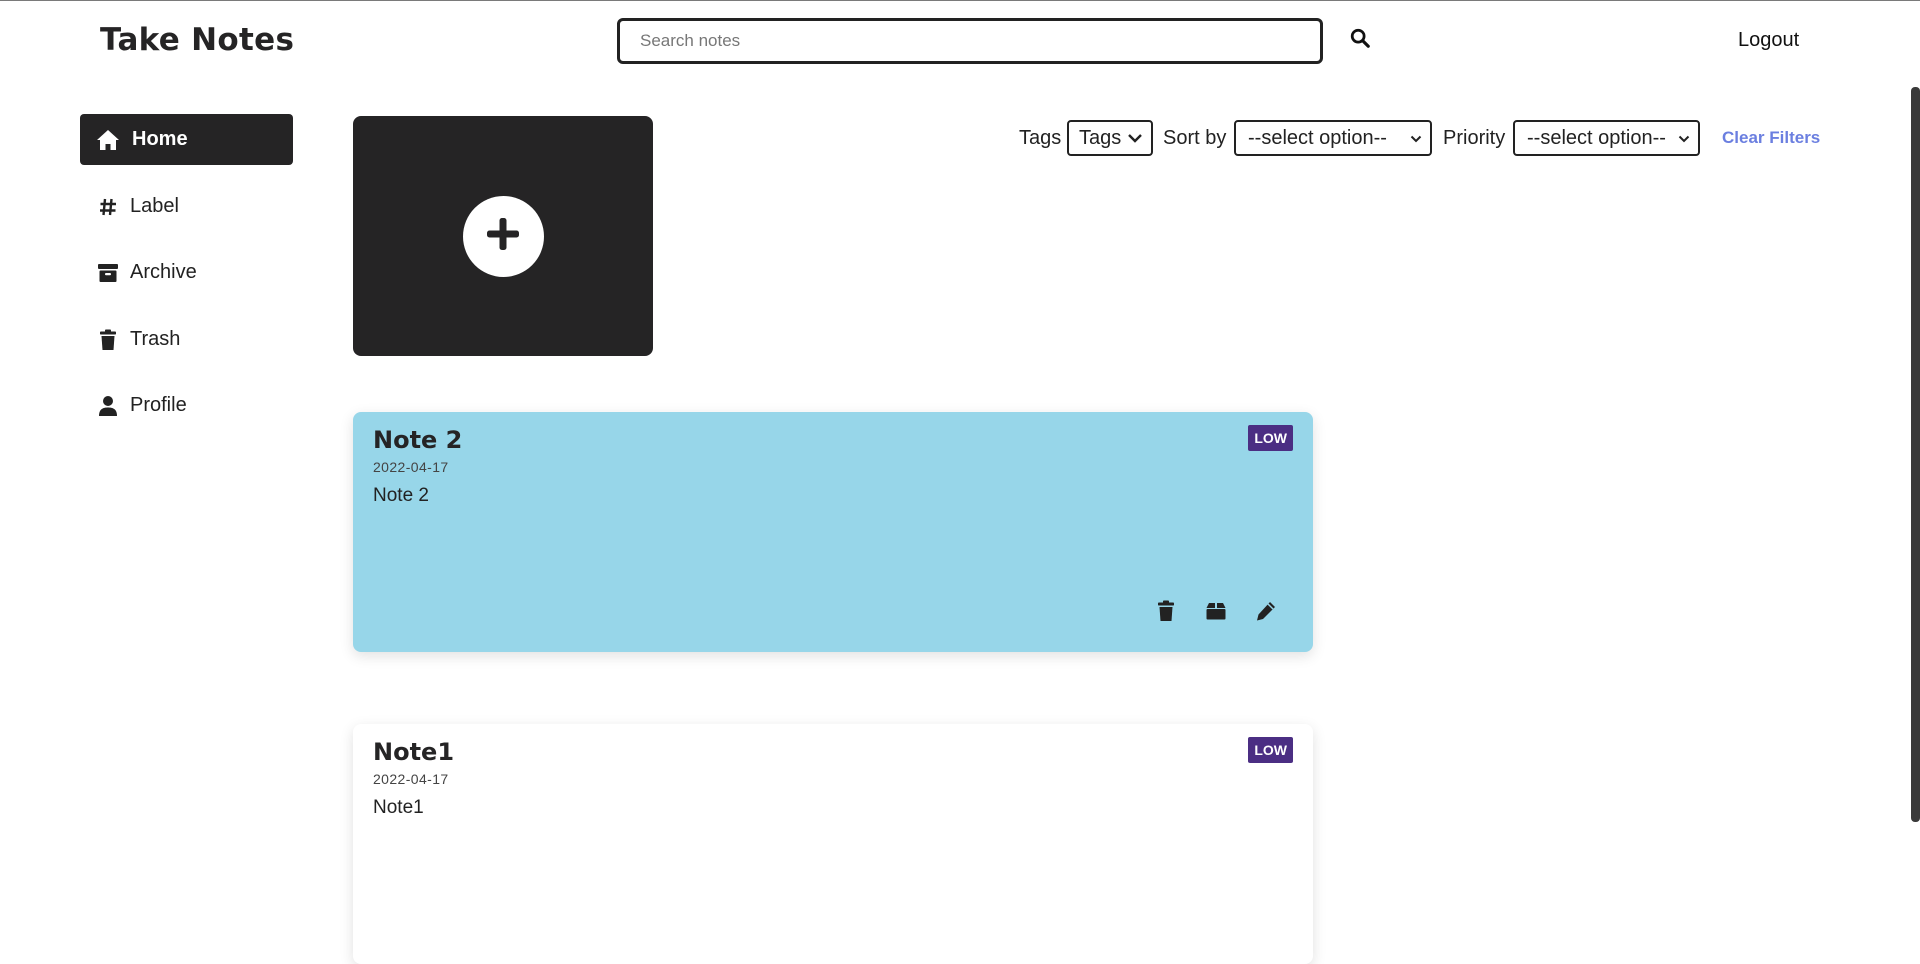 The height and width of the screenshot is (964, 1920). Describe the element at coordinates (401, 495) in the screenshot. I see `note-body: Note 2` at that location.